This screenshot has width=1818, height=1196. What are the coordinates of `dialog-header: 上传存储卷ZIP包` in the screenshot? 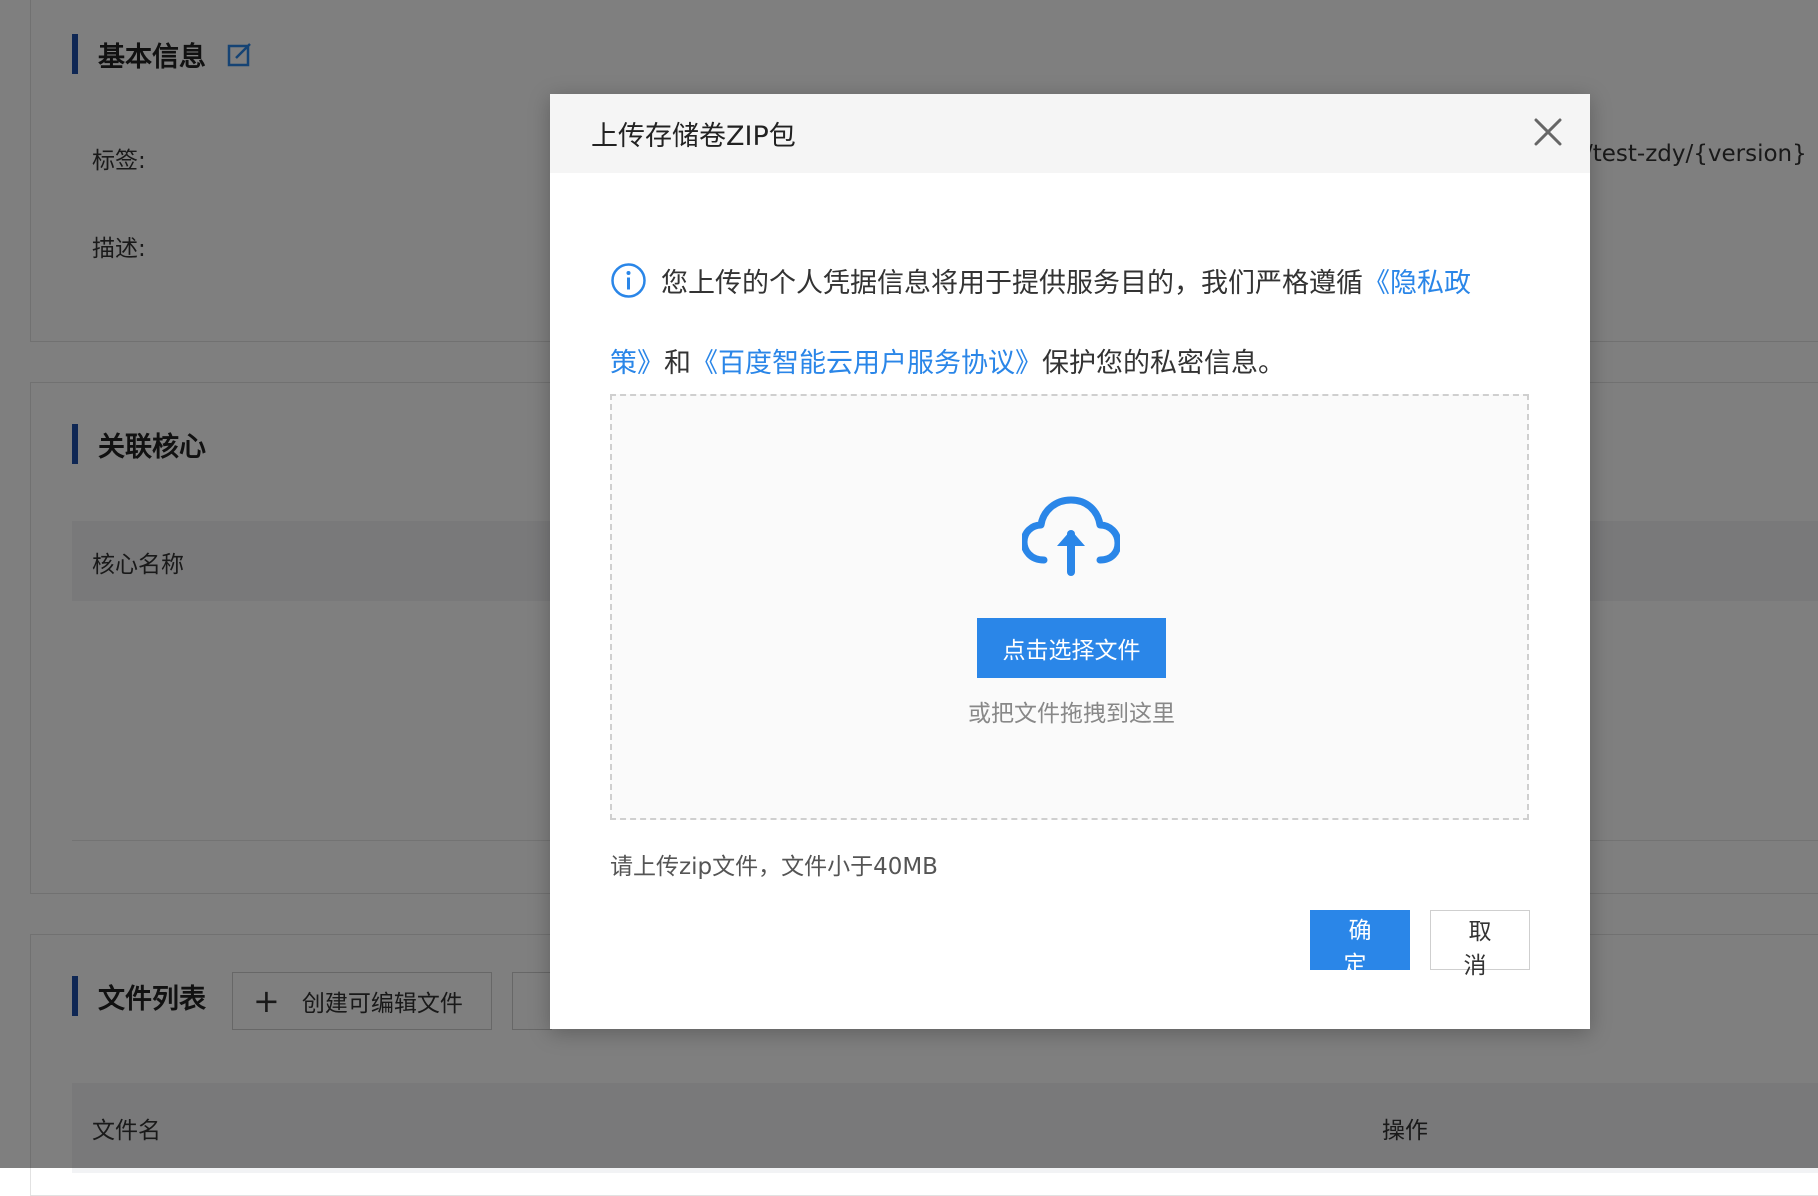 It's located at (1070, 133).